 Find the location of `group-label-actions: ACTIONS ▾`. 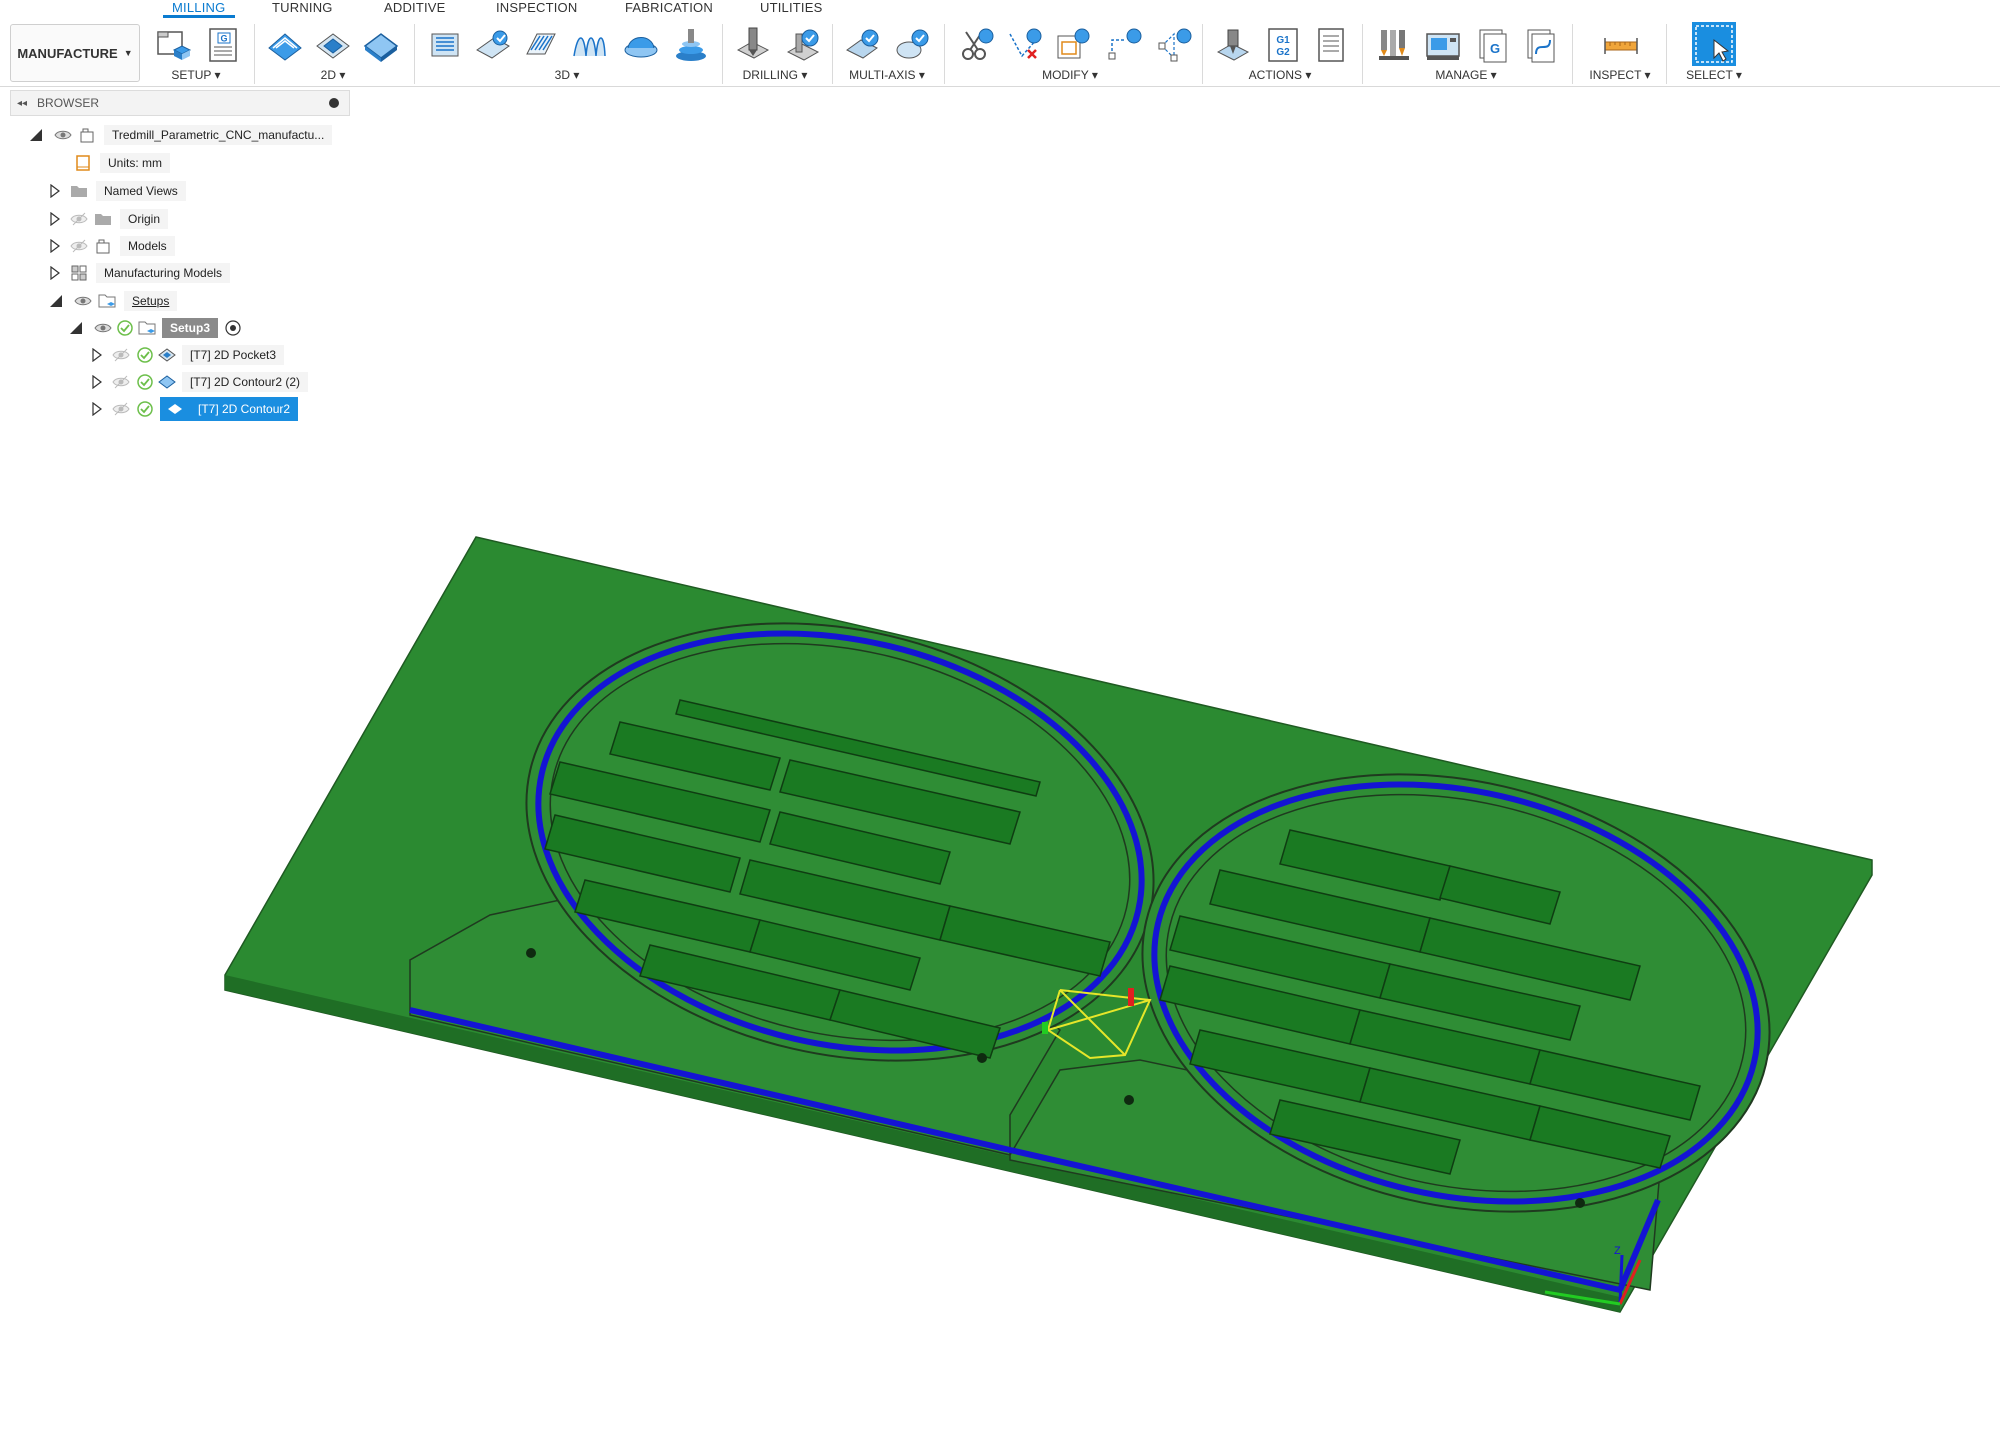

group-label-actions: ACTIONS ▾ is located at coordinates (1280, 75).